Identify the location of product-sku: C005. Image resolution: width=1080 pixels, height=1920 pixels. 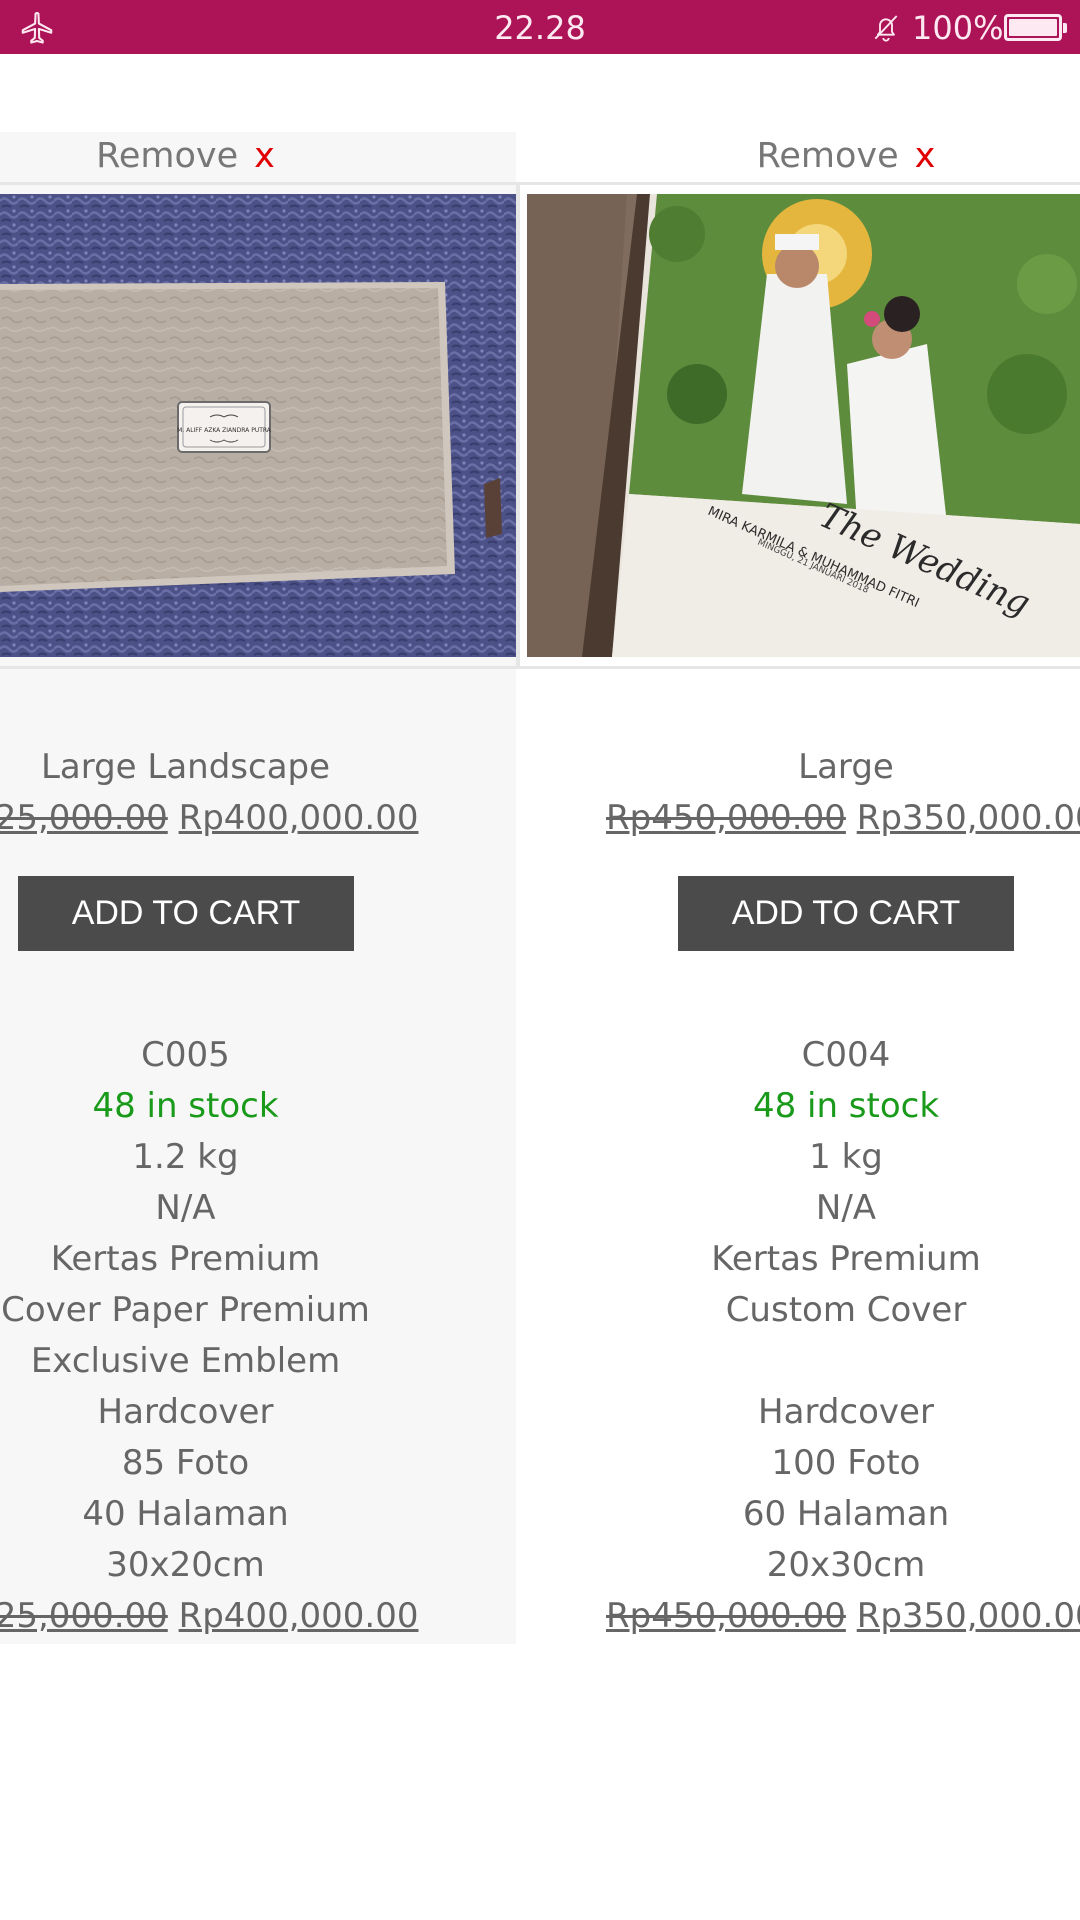
(185, 1055).